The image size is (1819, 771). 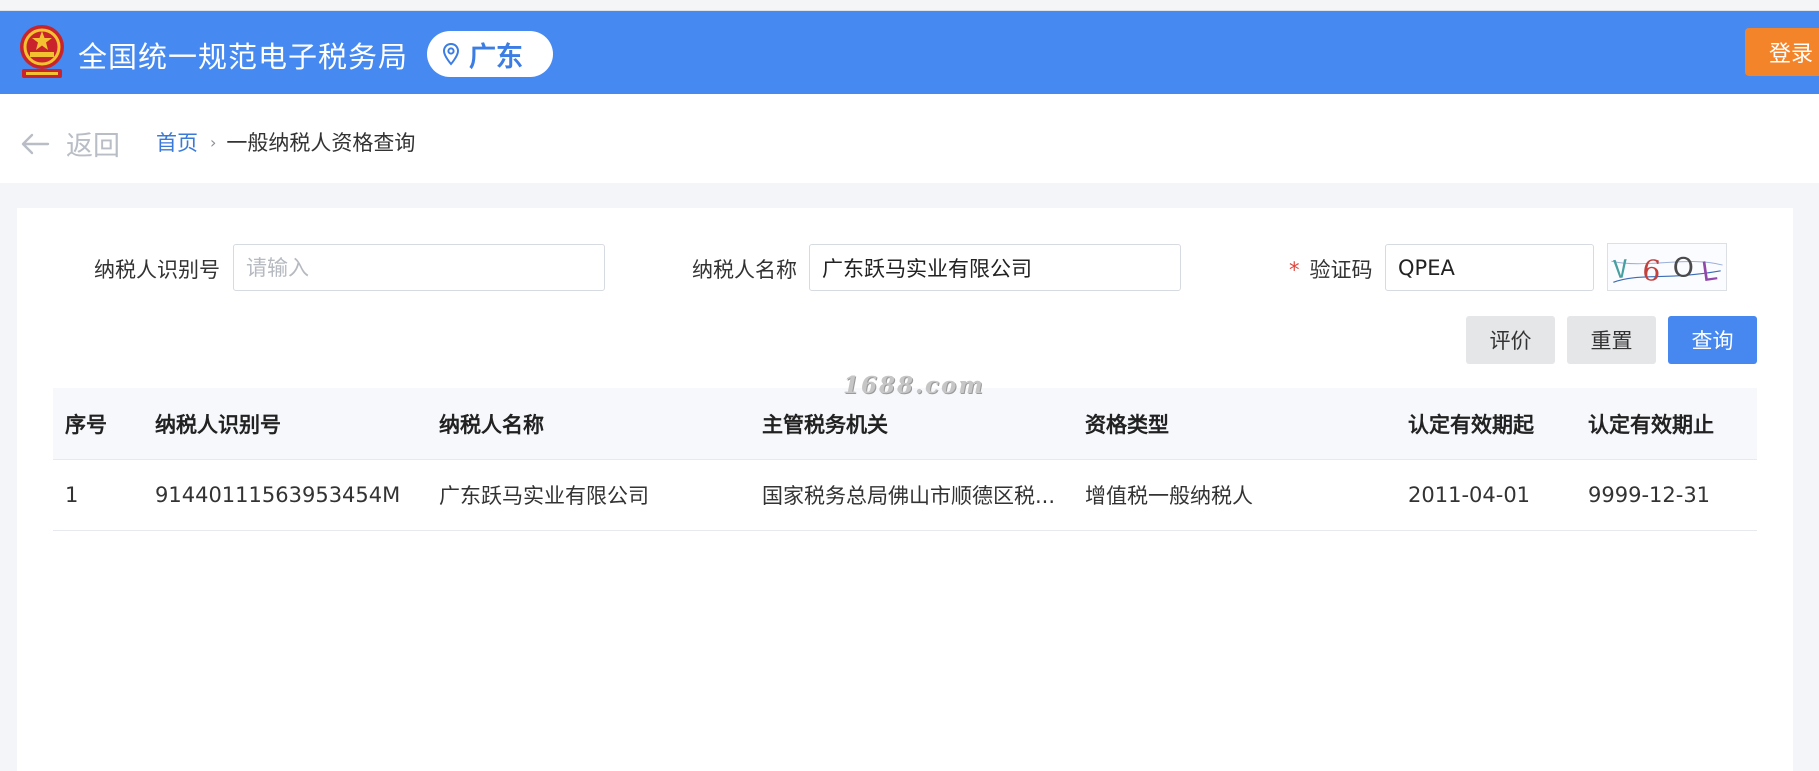 I want to click on captcha-char: L, so click(x=1709, y=271).